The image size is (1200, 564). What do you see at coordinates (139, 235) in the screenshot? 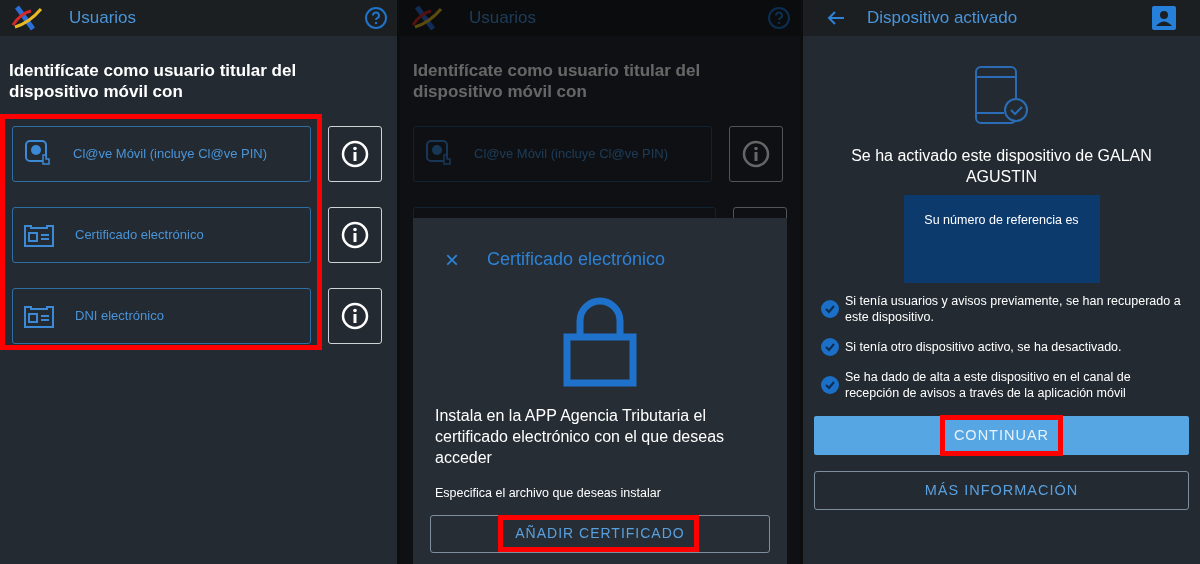
I see `option-label: Certificado electrónico` at bounding box center [139, 235].